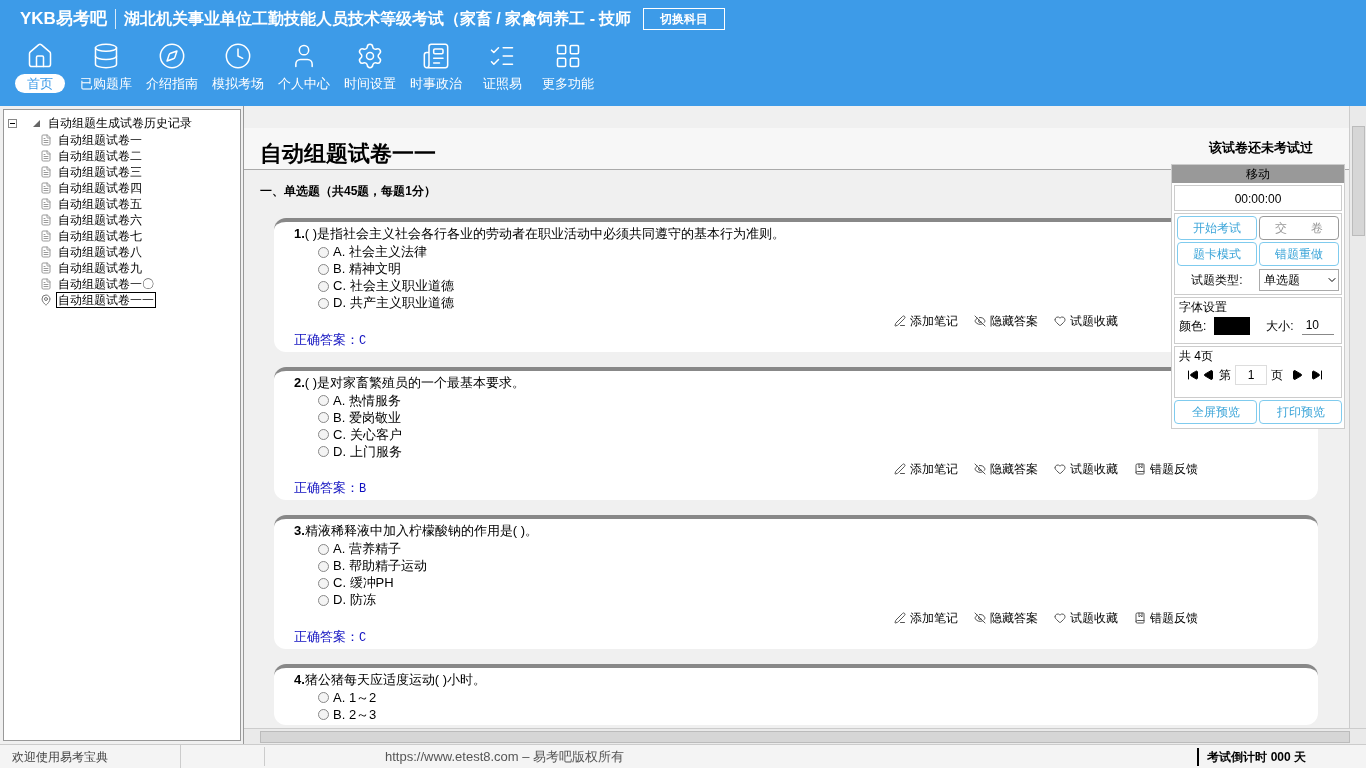 This screenshot has width=1366, height=768. Describe the element at coordinates (380, 566) in the screenshot. I see `option-label: B. 帮助精子运动` at that location.